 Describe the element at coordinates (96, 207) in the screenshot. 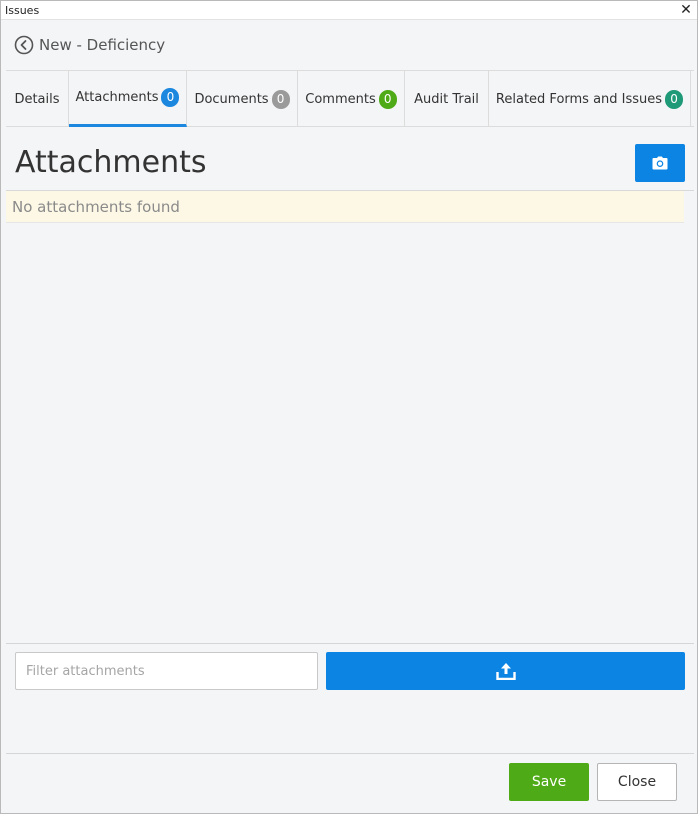

I see `empty-message: No attachments found` at that location.